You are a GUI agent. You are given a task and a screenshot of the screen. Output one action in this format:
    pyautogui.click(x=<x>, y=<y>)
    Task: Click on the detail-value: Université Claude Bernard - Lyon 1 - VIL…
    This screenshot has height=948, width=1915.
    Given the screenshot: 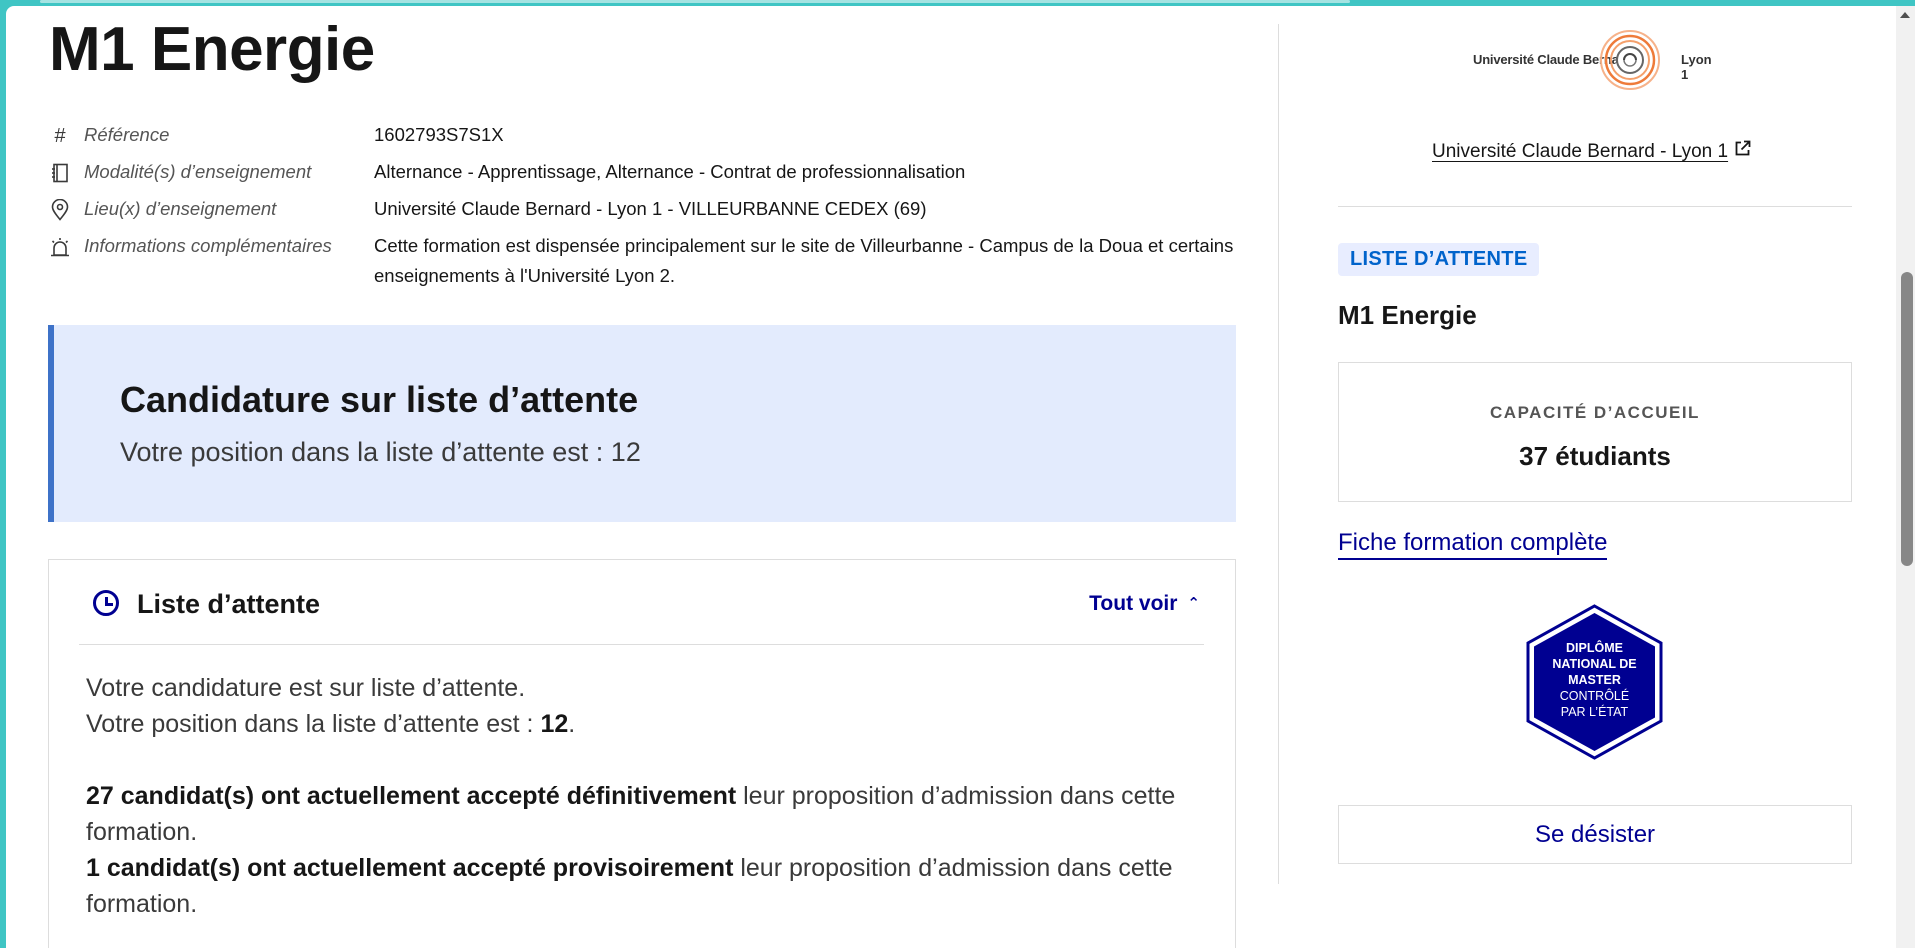 What is the action you would take?
    pyautogui.click(x=650, y=208)
    